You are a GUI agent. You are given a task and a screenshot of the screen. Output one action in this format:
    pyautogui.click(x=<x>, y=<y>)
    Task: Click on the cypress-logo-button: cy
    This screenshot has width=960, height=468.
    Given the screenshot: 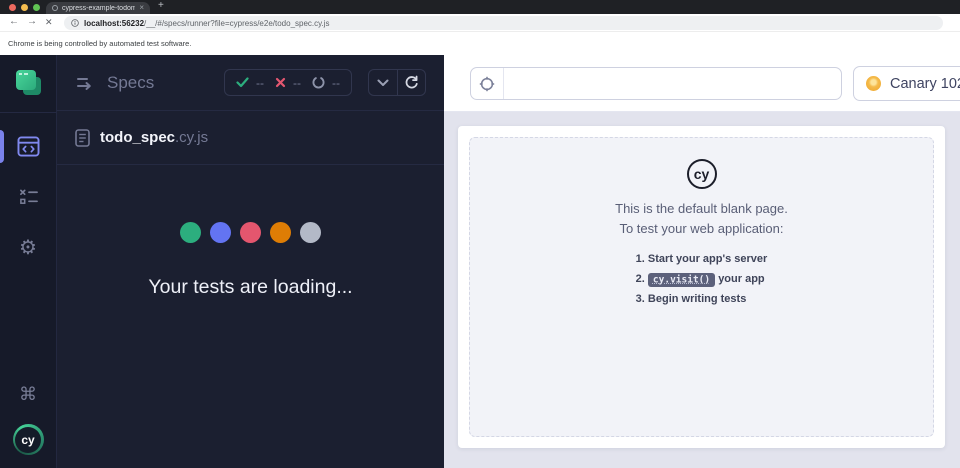 What is the action you would take?
    pyautogui.click(x=28, y=439)
    